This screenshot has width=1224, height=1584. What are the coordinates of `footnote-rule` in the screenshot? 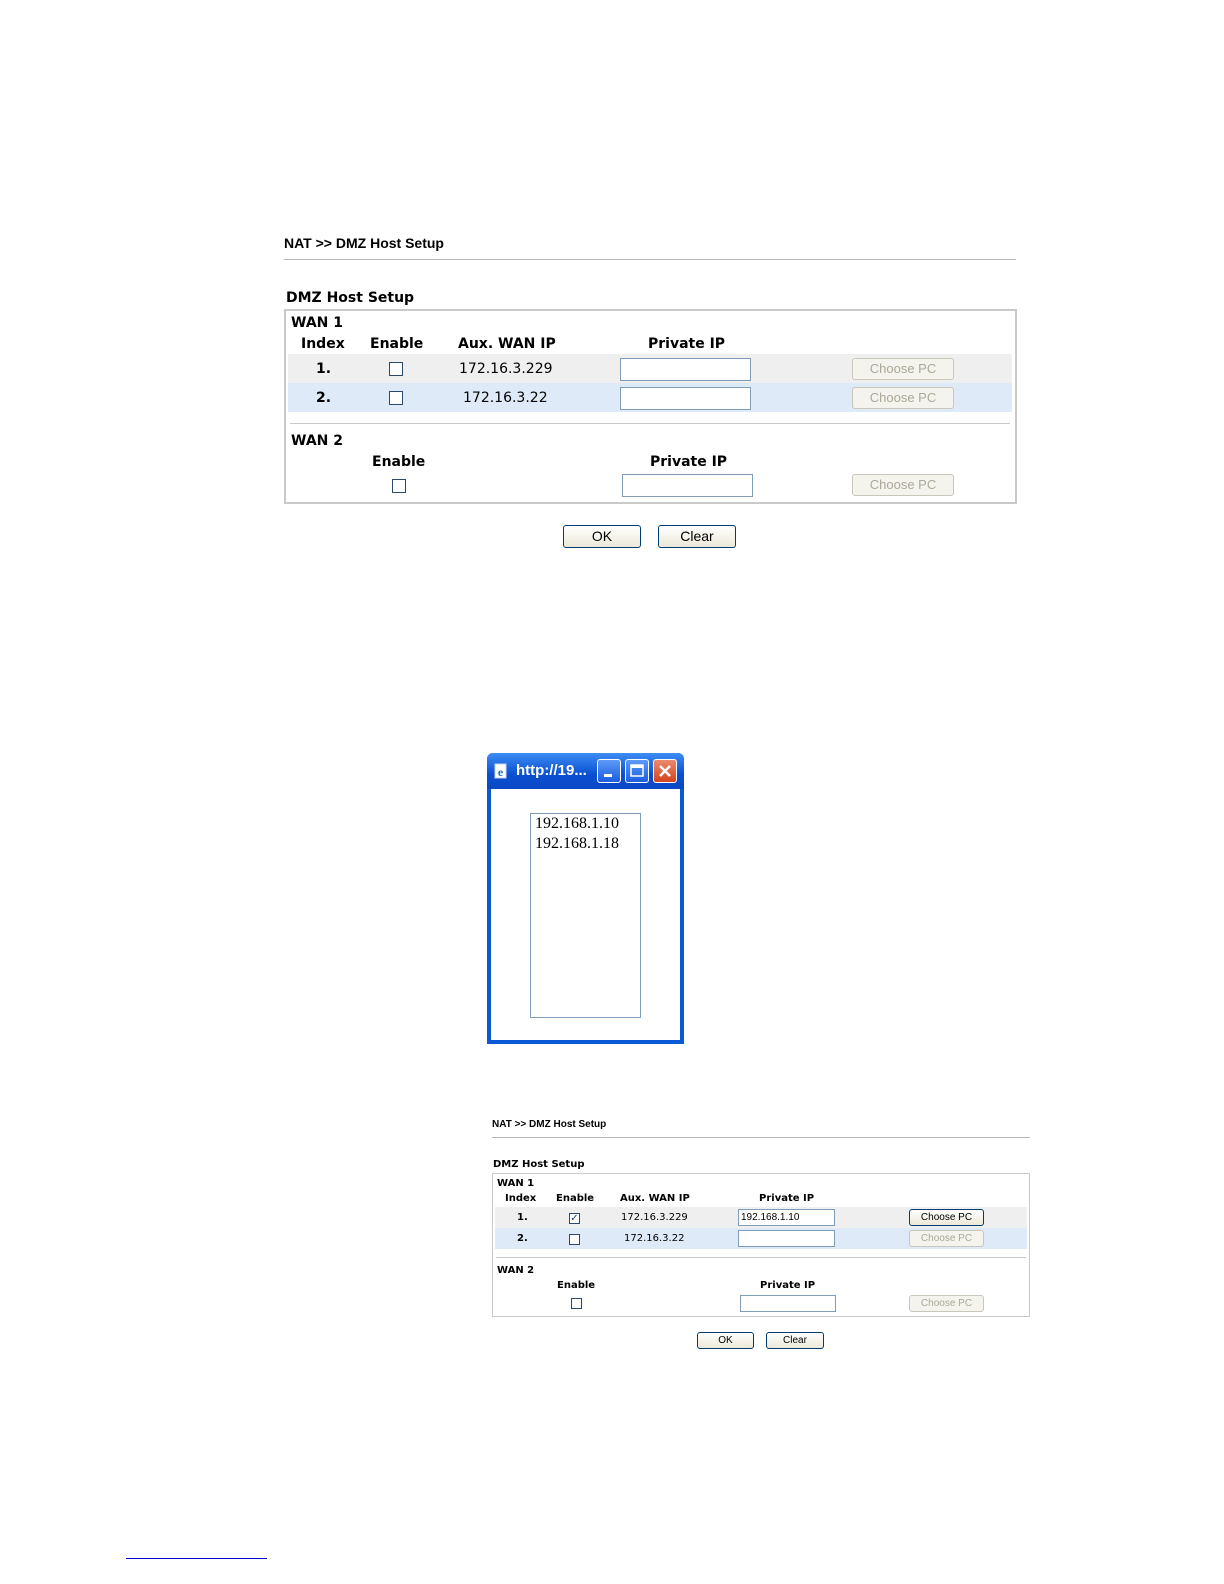 It's located at (196, 1558).